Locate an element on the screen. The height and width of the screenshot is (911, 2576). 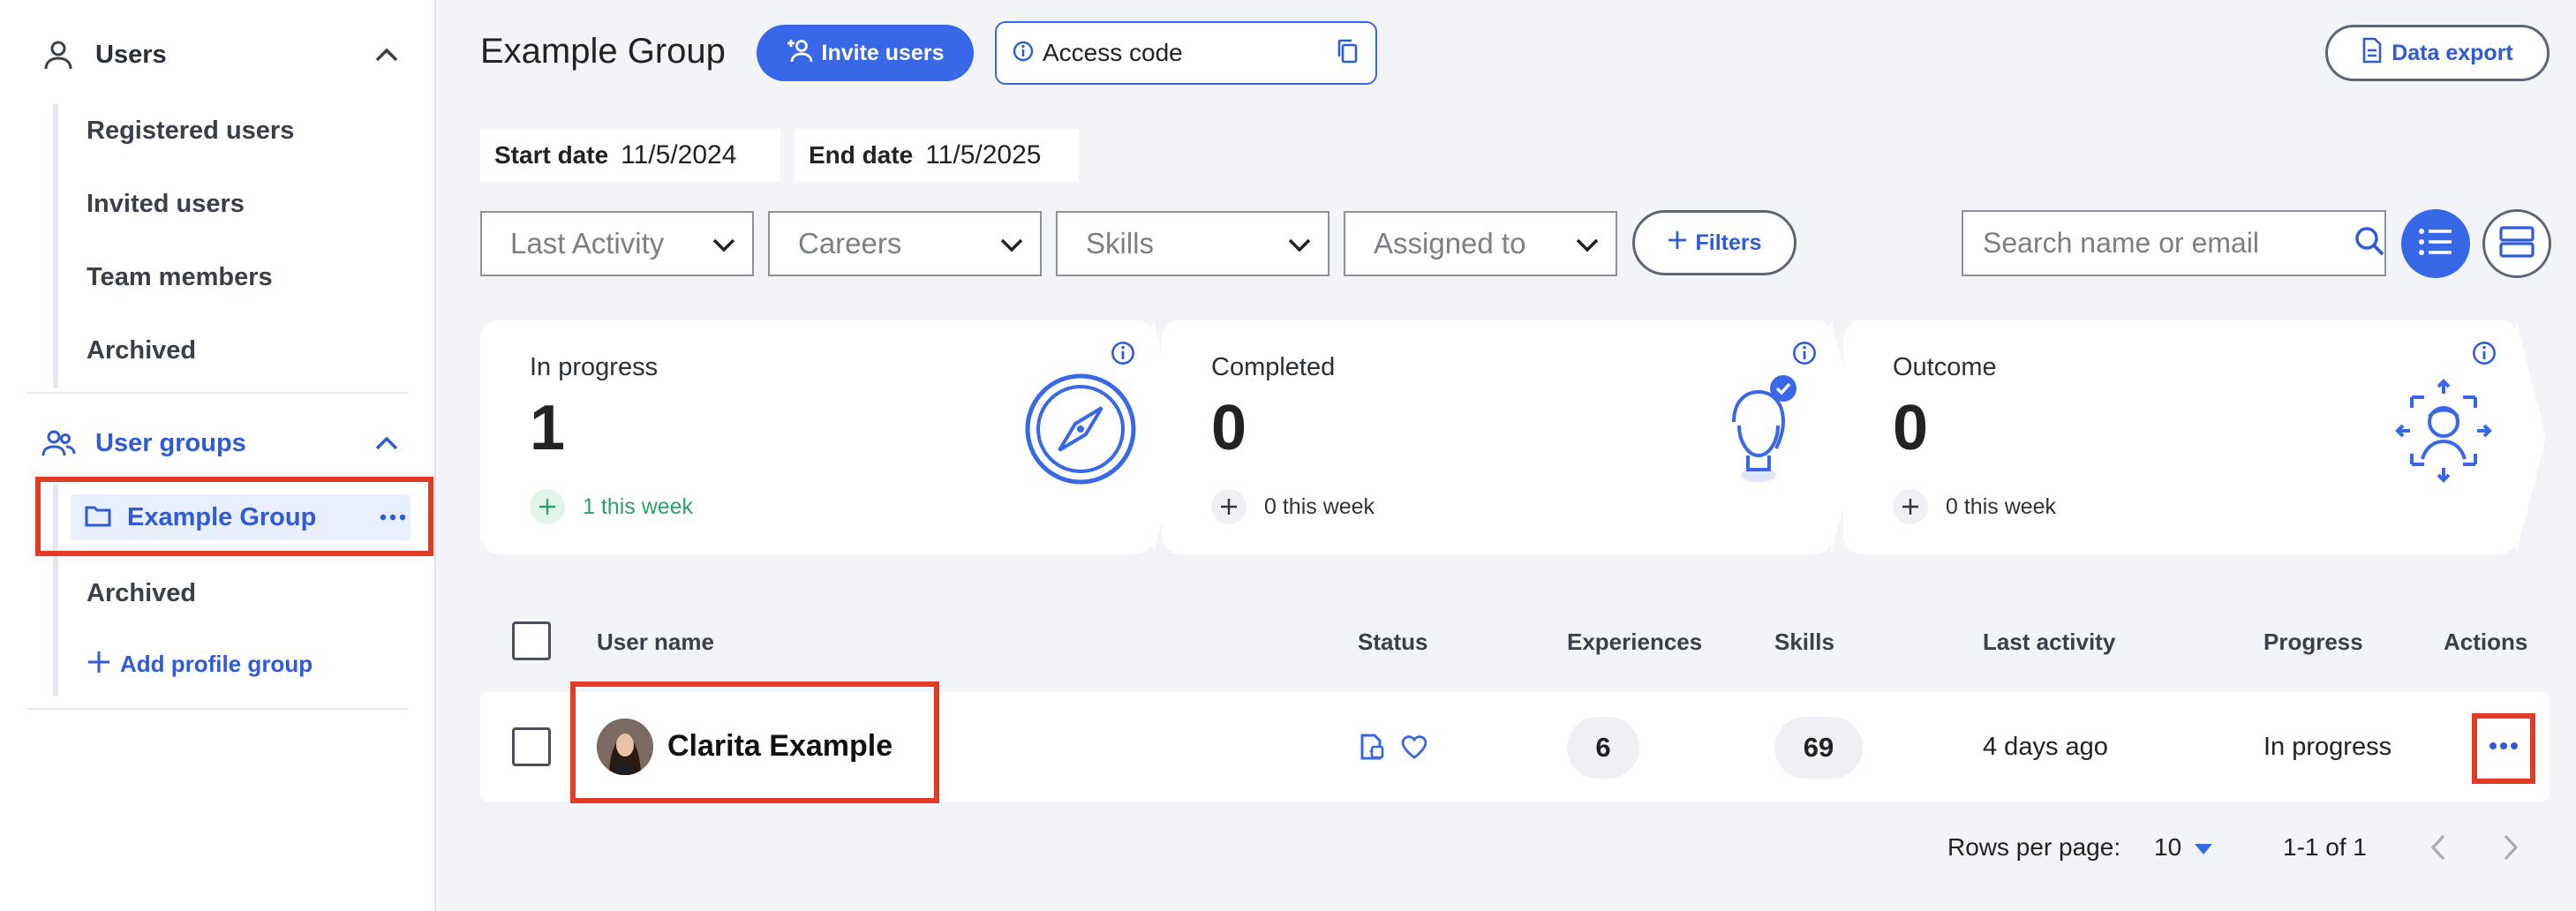
progress-cell: In progress is located at coordinates (2328, 747).